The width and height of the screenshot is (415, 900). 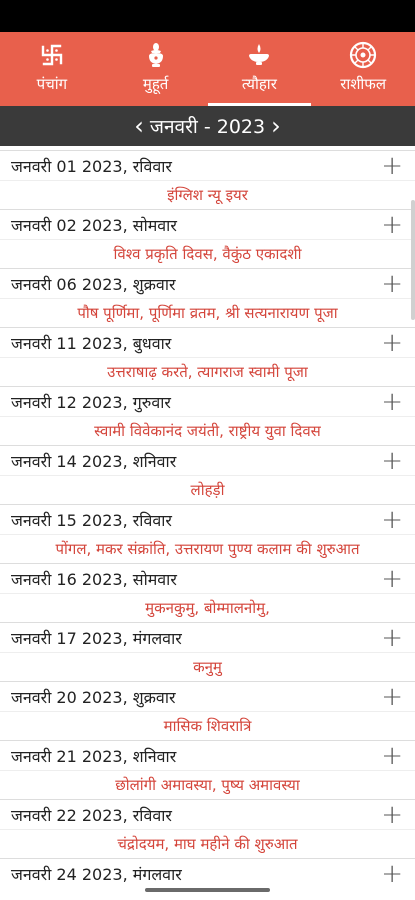 I want to click on tab-rashifal: राशीफल, so click(x=363, y=69).